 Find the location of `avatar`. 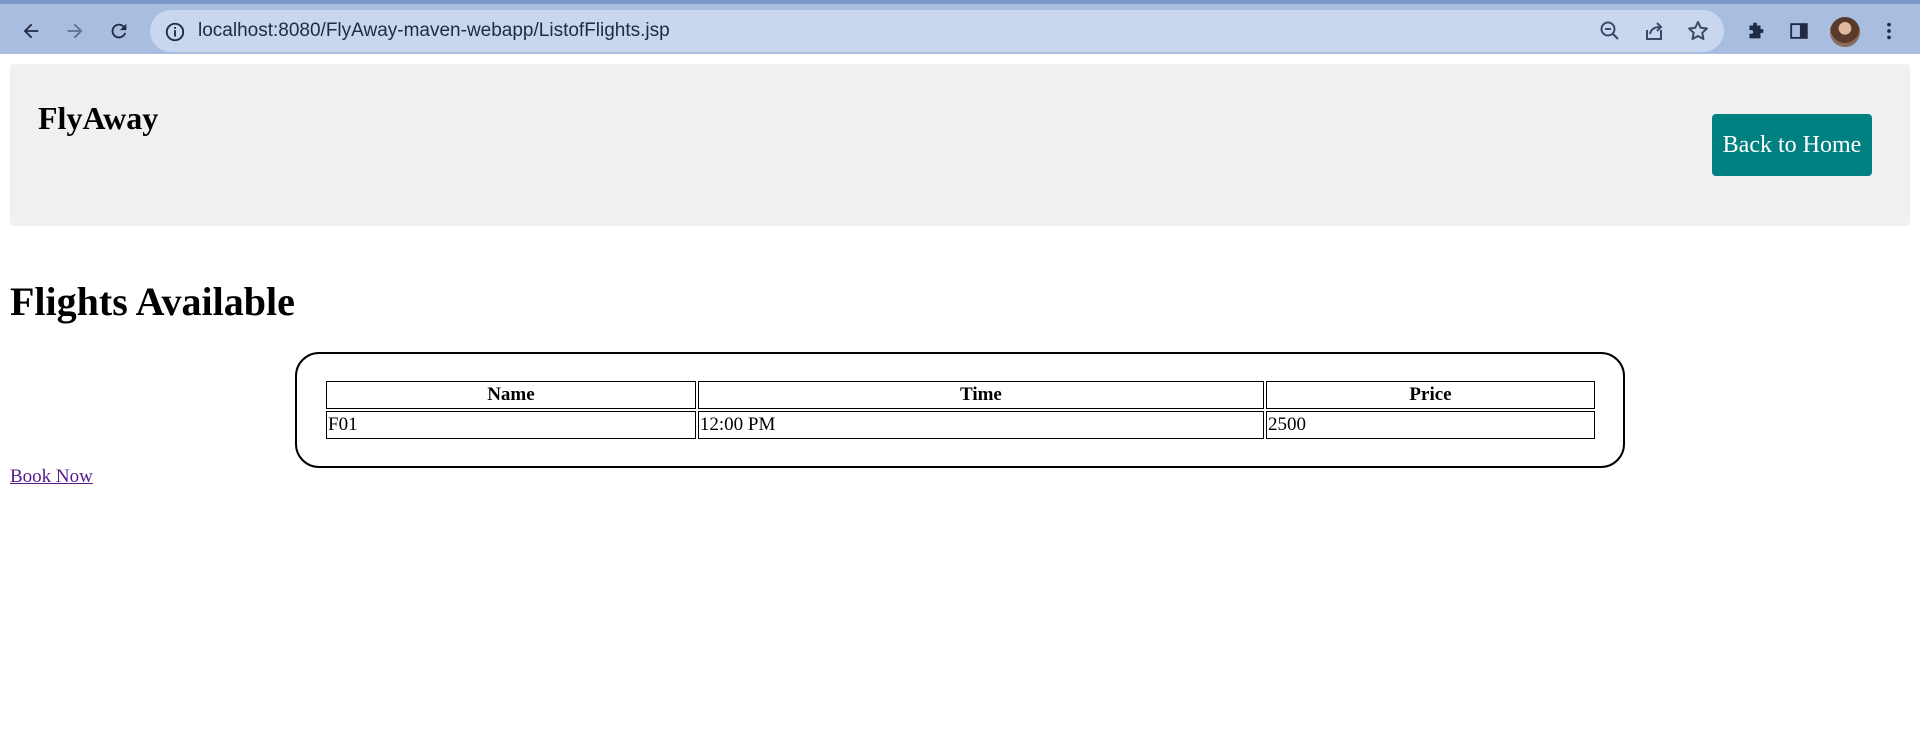

avatar is located at coordinates (1845, 32).